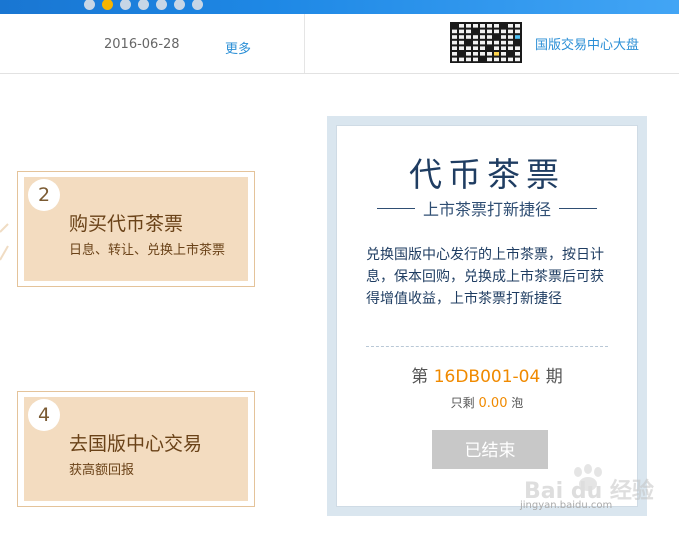  What do you see at coordinates (589, 484) in the screenshot?
I see `baidu-watermark-logo: Bai du 经验` at bounding box center [589, 484].